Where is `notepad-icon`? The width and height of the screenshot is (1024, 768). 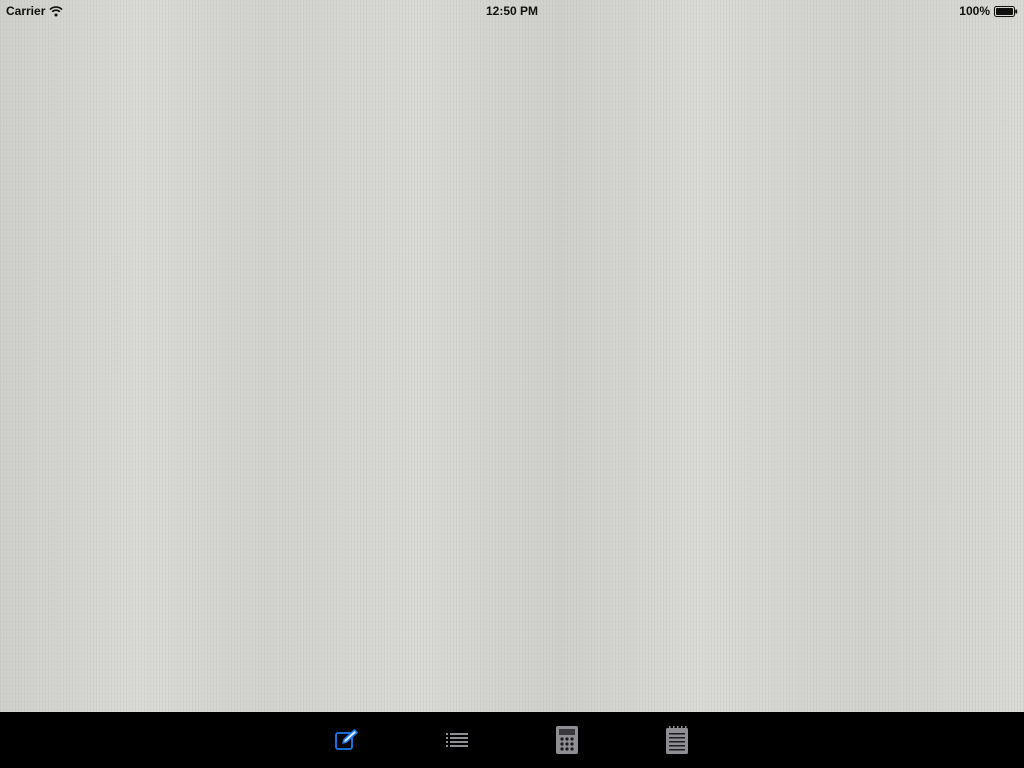
notepad-icon is located at coordinates (677, 740).